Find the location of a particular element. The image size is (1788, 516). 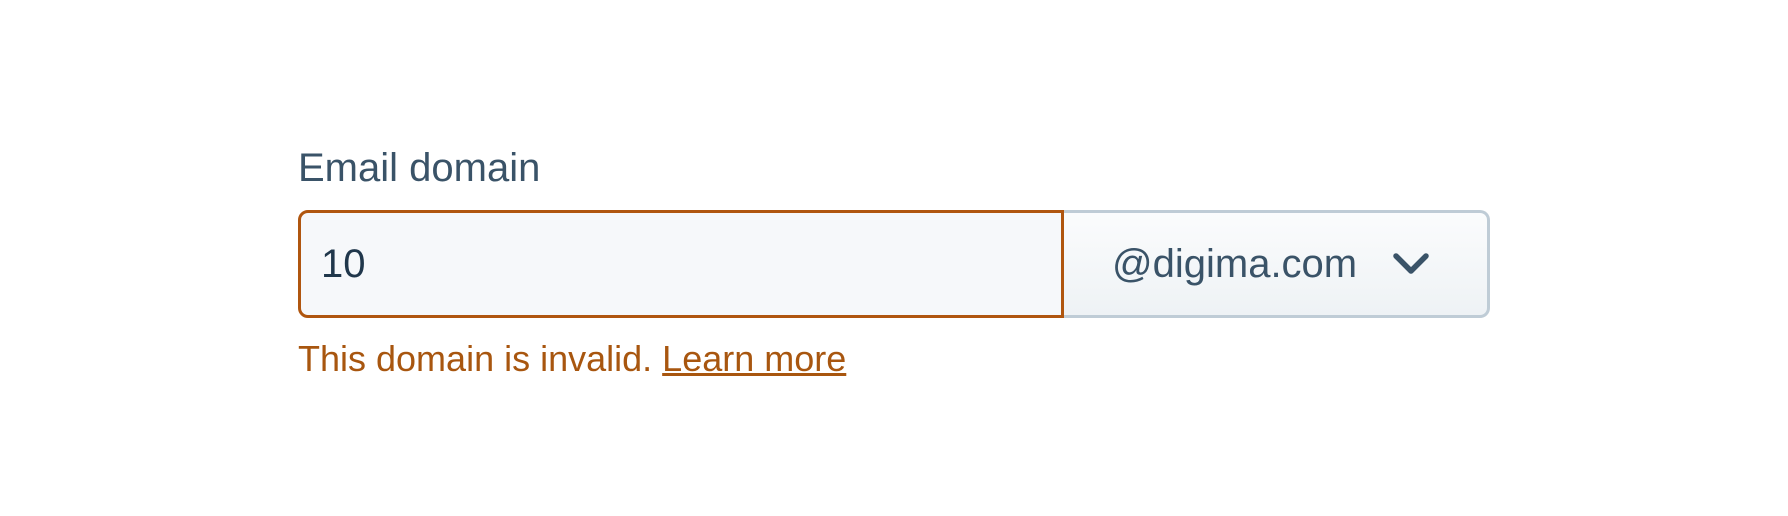

chevron-down-icon is located at coordinates (1411, 264).